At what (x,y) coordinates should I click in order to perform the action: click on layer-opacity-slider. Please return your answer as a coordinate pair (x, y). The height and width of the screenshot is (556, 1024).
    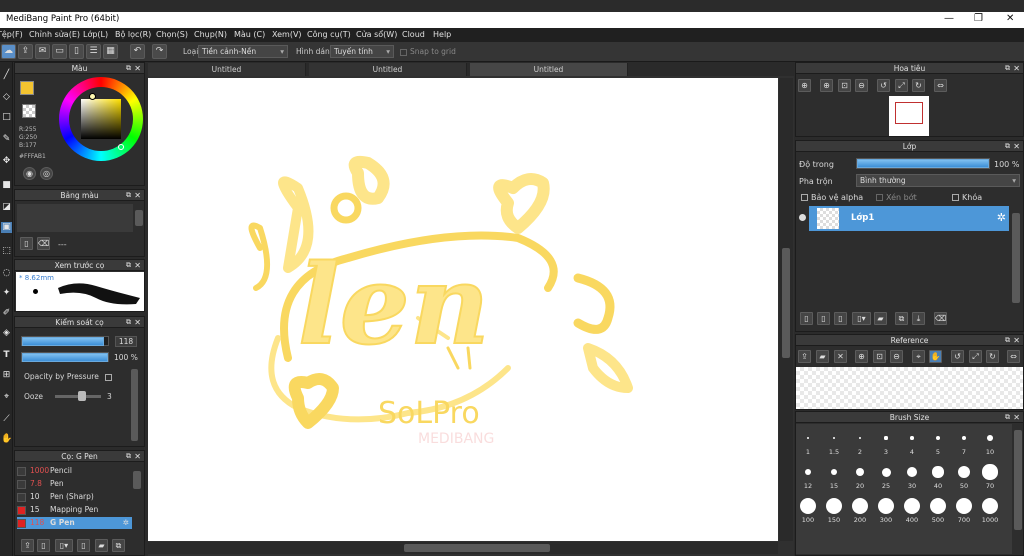
    Looking at the image, I should click on (923, 163).